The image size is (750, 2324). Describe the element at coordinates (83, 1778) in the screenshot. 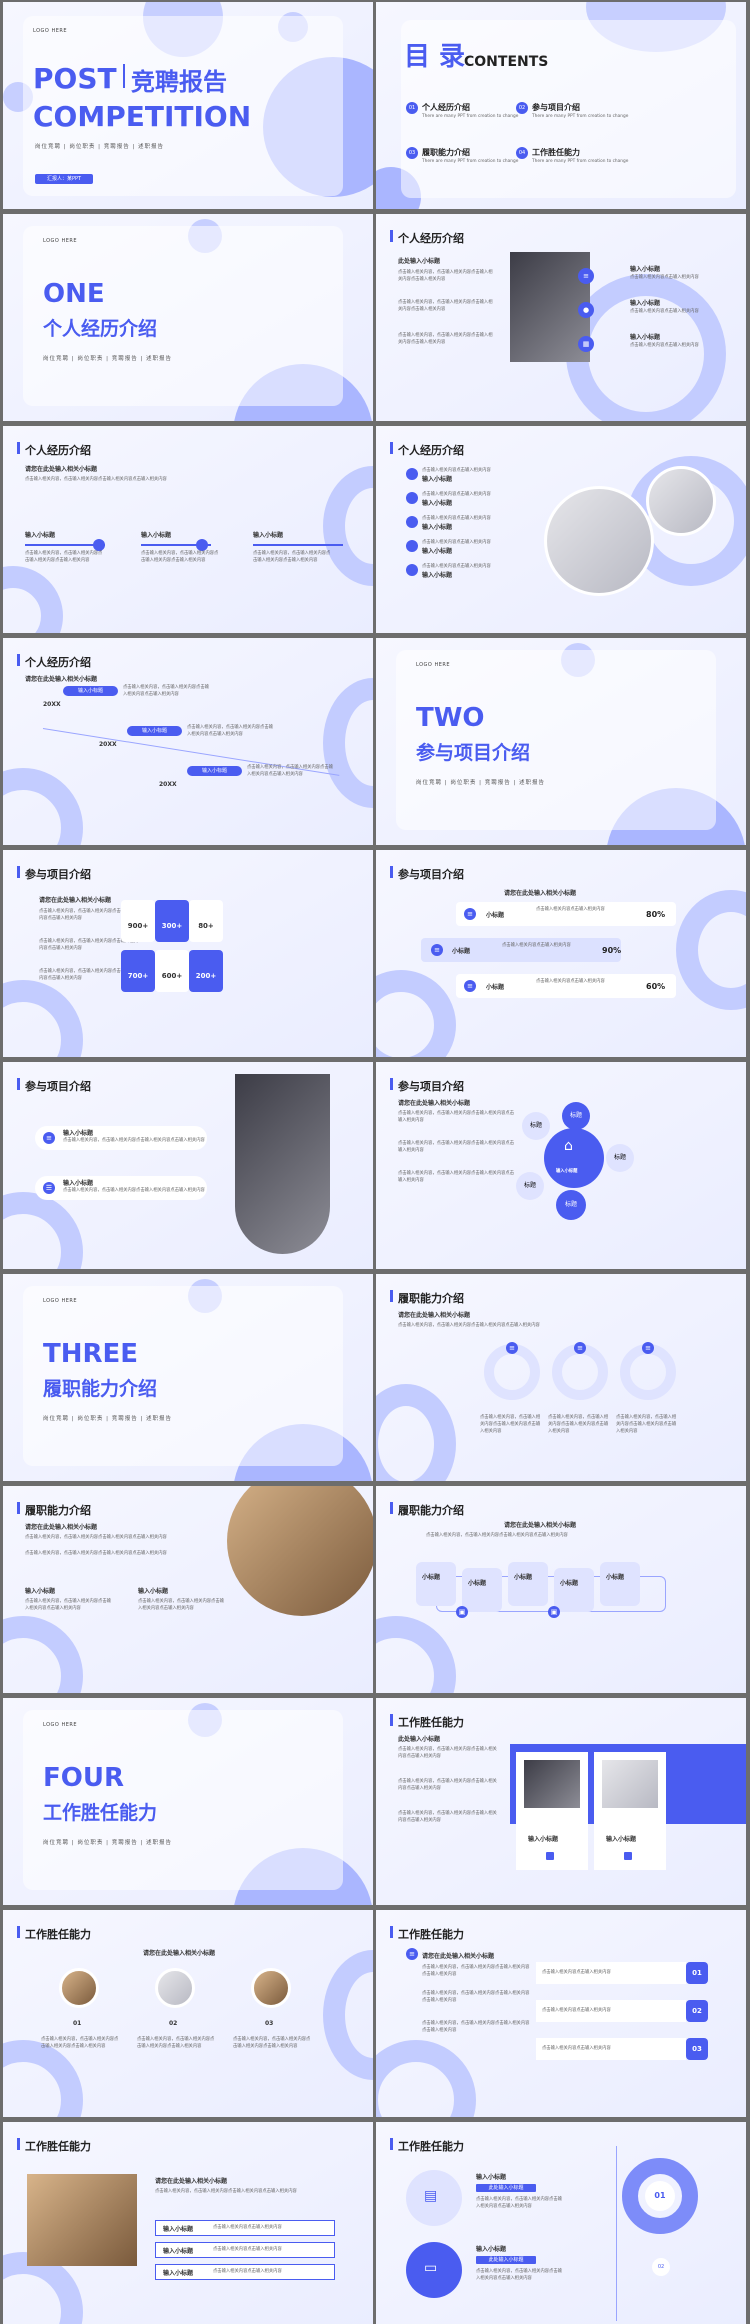

I see `section-num: FOUR` at that location.